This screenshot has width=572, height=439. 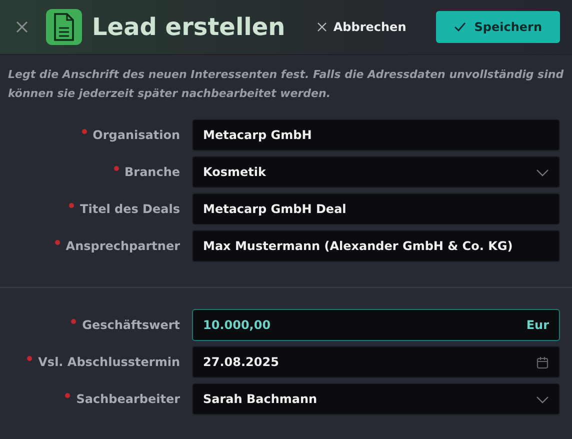 I want to click on cancel-button: Abbrechen, so click(x=361, y=27).